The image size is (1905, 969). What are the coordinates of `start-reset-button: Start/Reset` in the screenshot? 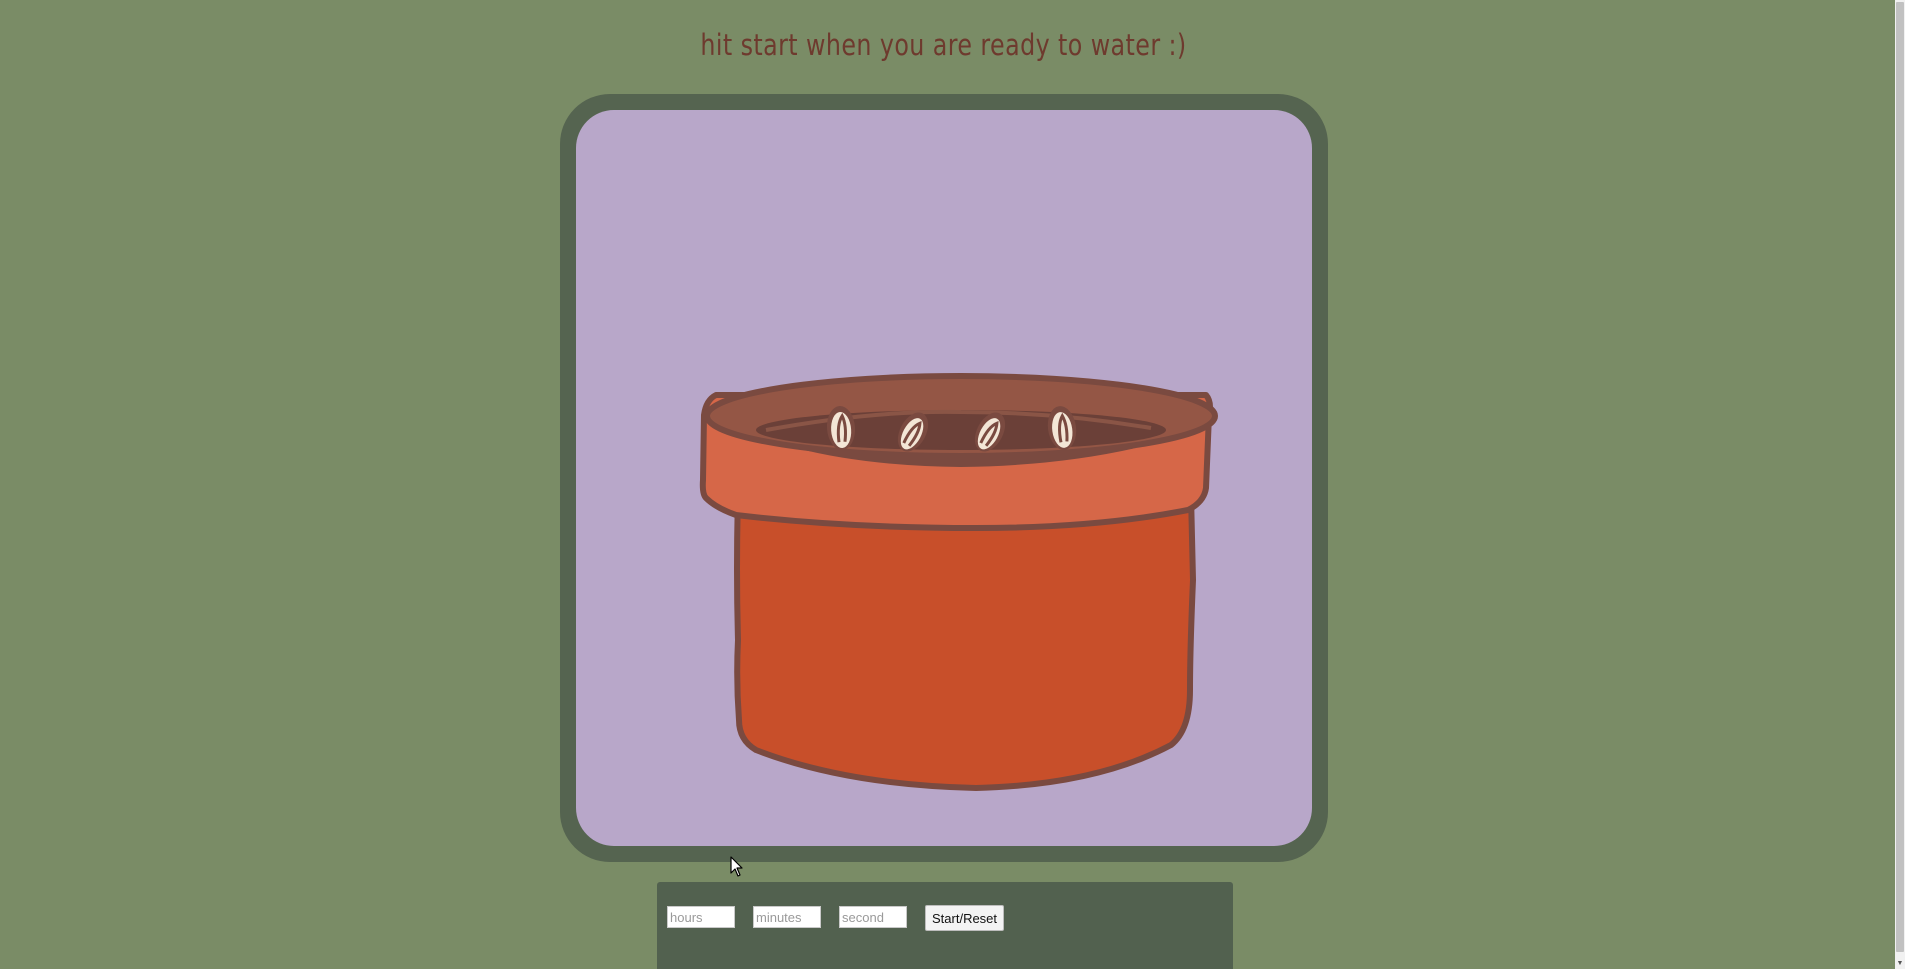 It's located at (965, 918).